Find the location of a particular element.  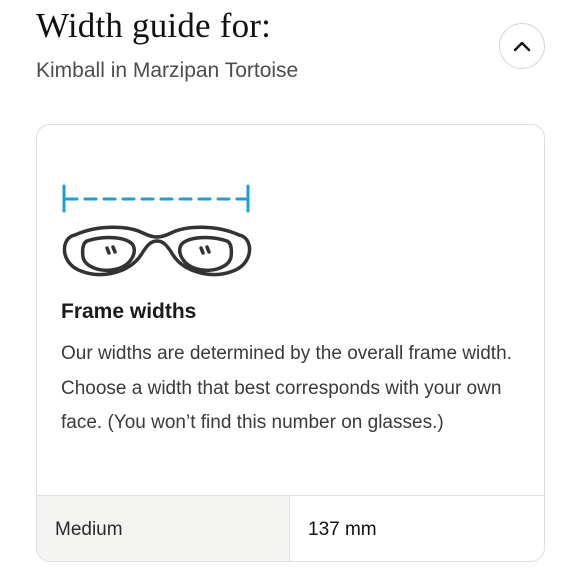

page-subtitle: Kimball in Marzipan Tortoise is located at coordinates (167, 70).